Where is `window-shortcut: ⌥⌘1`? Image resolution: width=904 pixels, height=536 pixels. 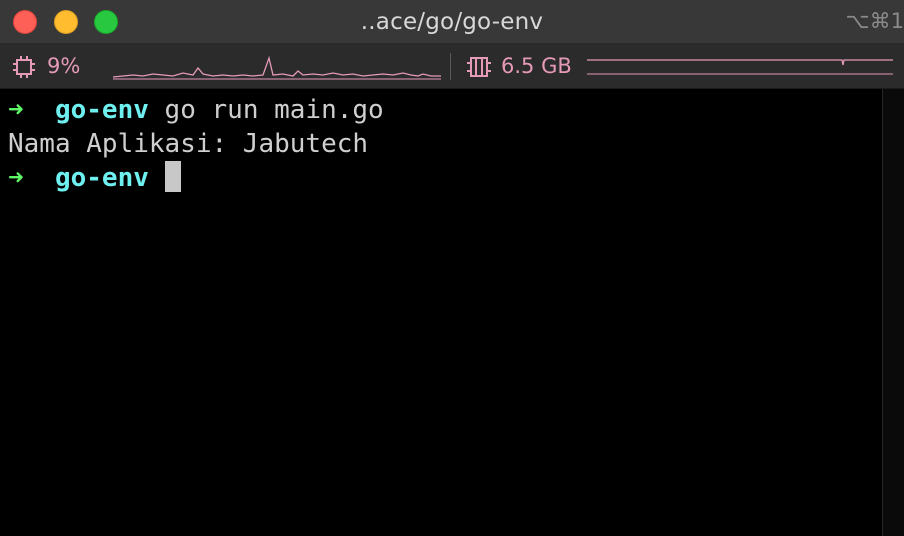
window-shortcut: ⌥⌘1 is located at coordinates (874, 21).